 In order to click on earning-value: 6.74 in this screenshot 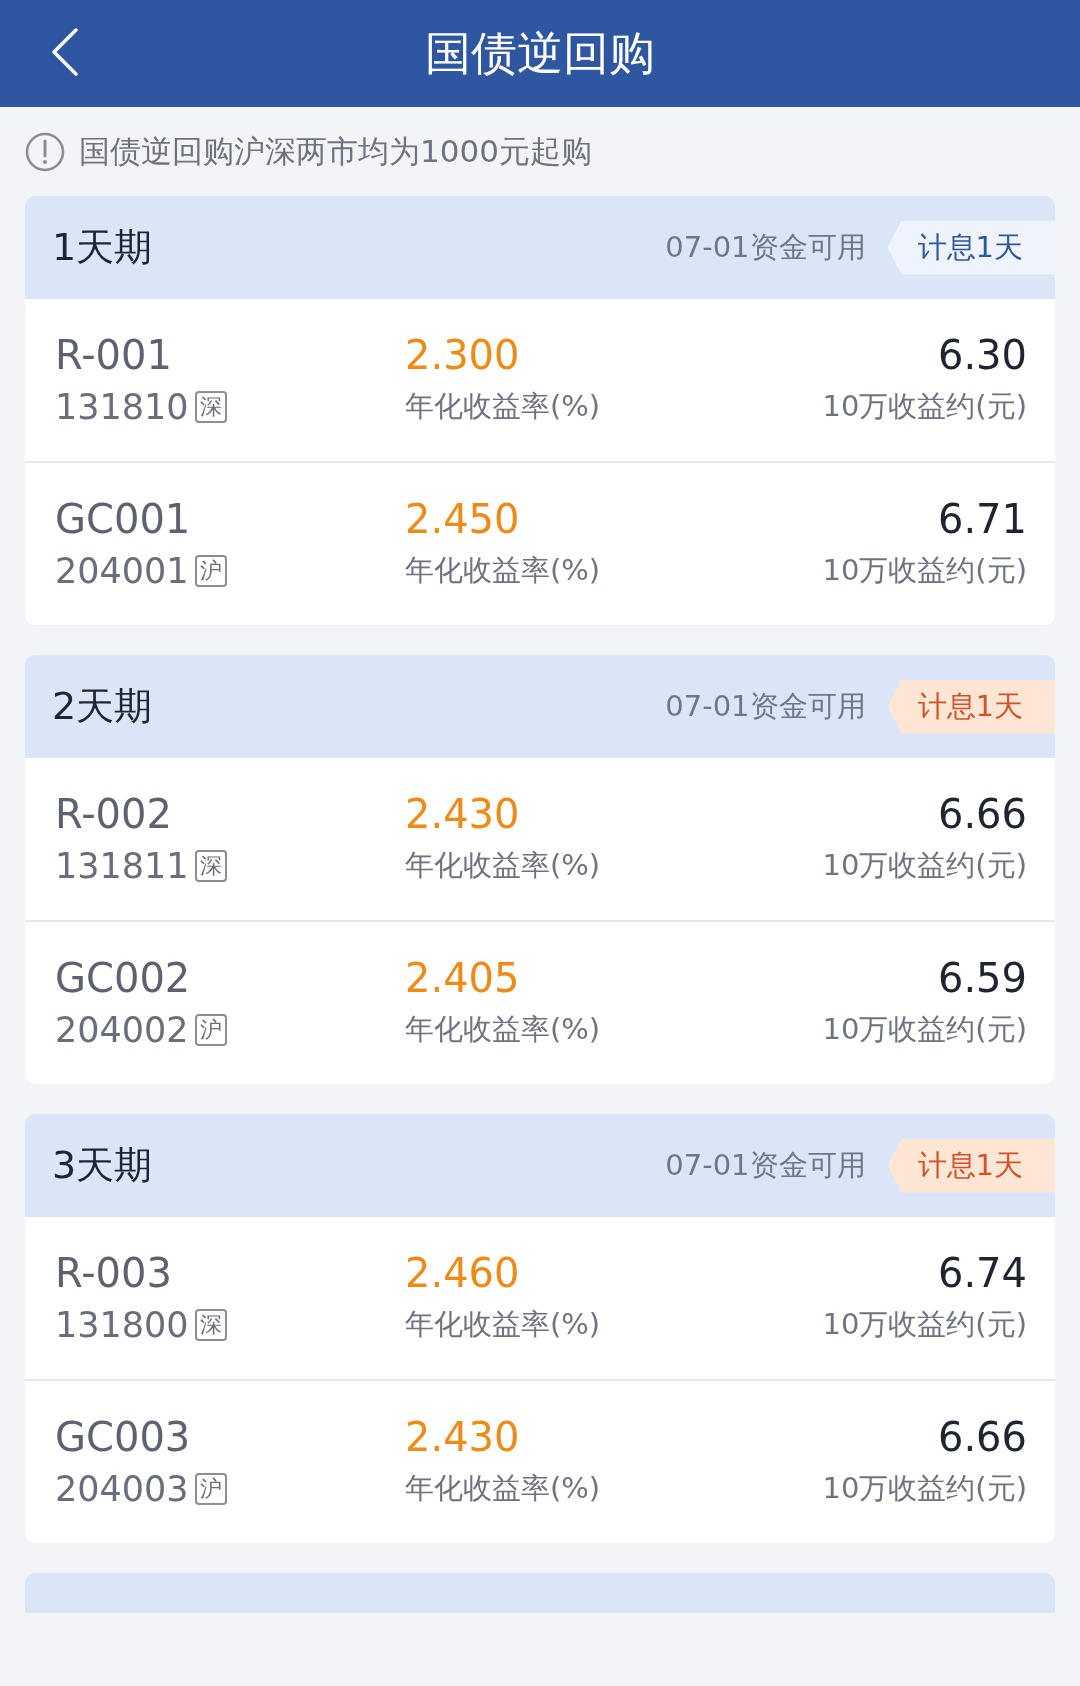, I will do `click(982, 1273)`.